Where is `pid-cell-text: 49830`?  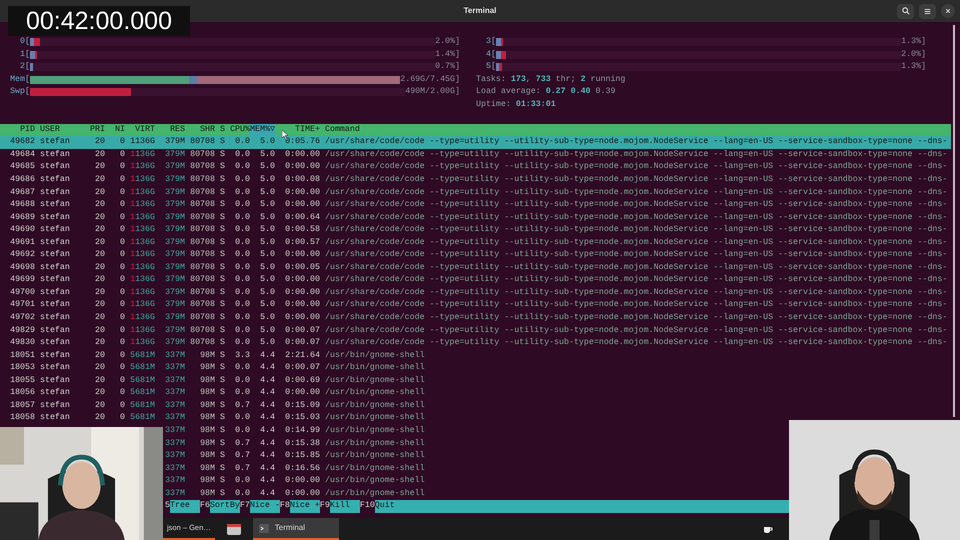
pid-cell-text: 49830 is located at coordinates (22, 343).